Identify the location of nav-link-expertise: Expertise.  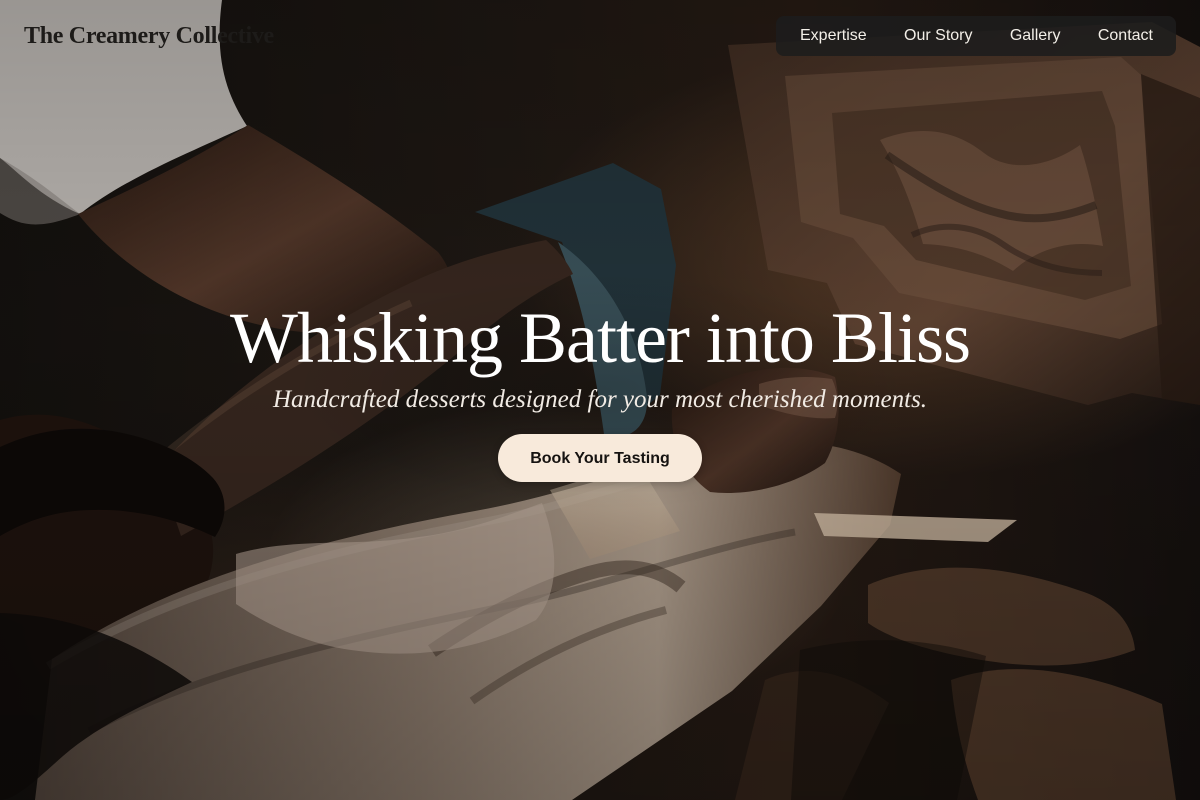
(833, 36).